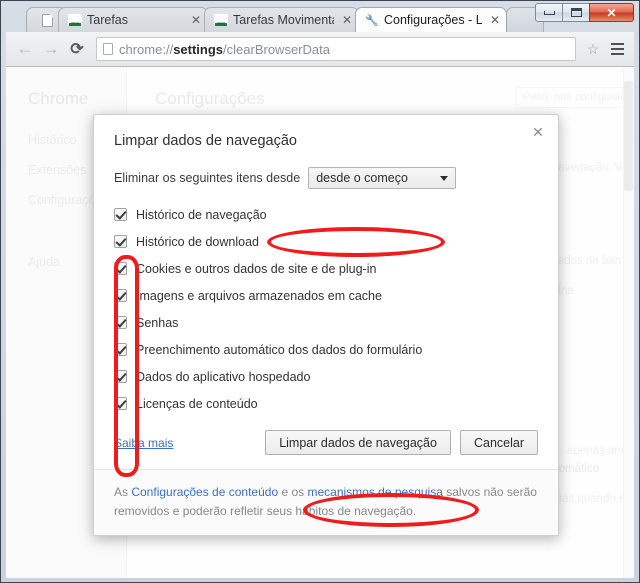 The height and width of the screenshot is (583, 640). Describe the element at coordinates (47, 20) in the screenshot. I see `blank-tab-icon` at that location.